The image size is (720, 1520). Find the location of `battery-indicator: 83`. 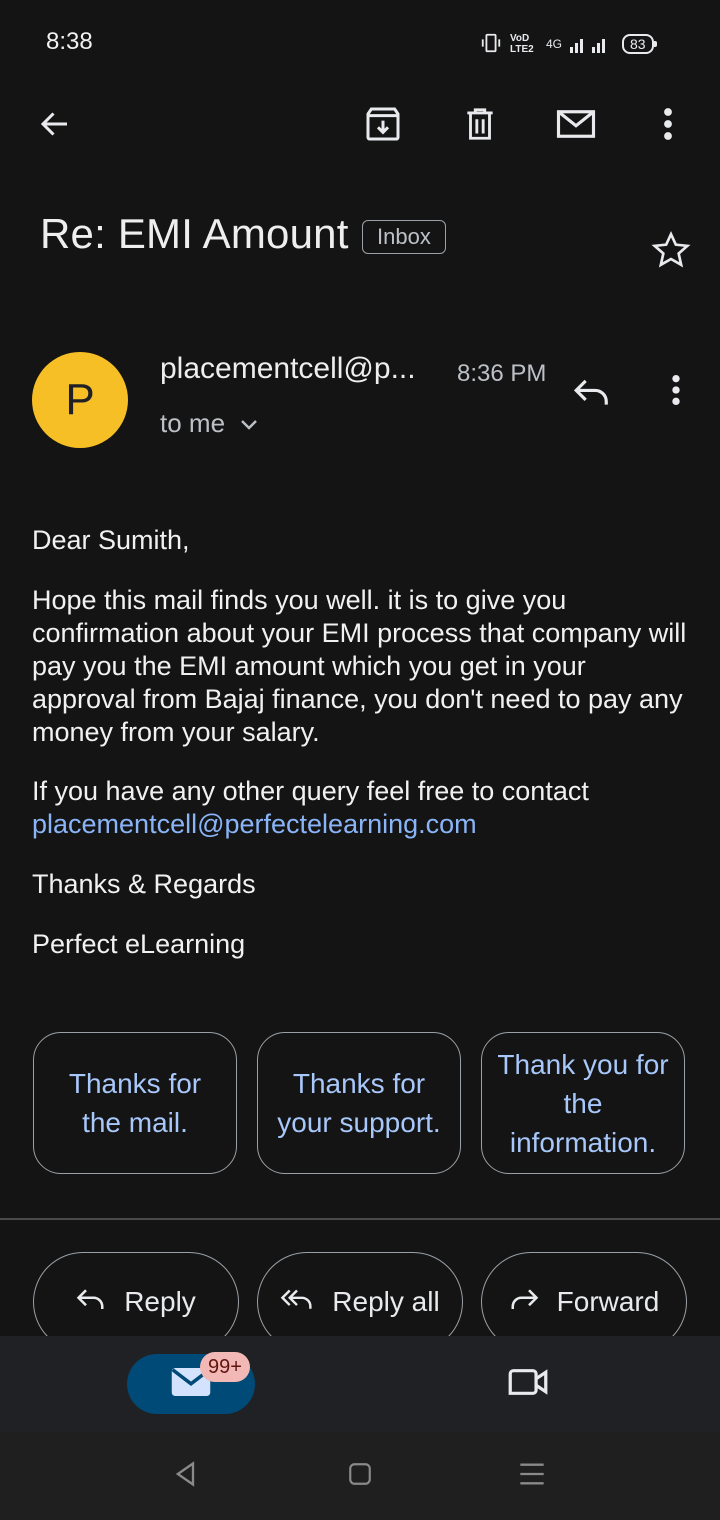

battery-indicator: 83 is located at coordinates (639, 44).